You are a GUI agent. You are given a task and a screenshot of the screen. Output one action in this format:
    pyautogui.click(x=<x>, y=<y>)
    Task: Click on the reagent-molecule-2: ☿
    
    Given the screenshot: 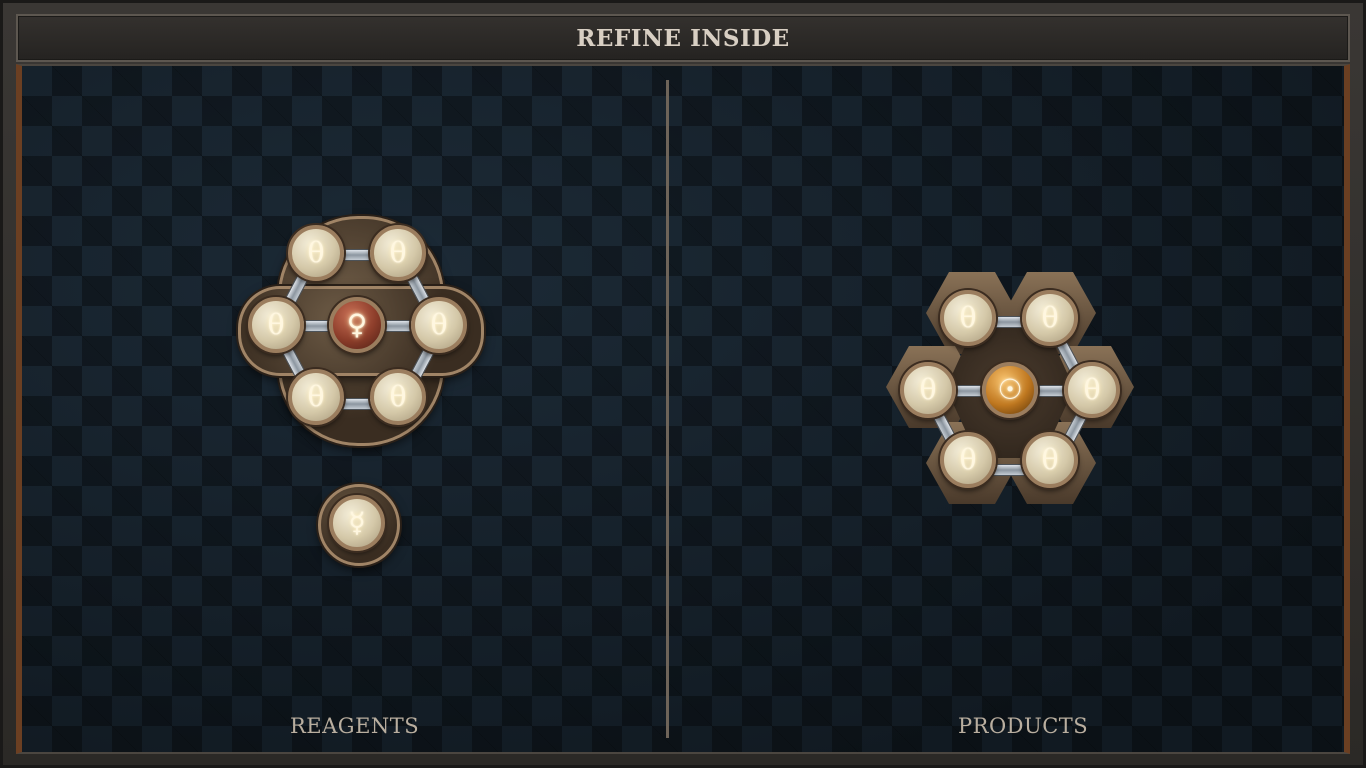 What is the action you would take?
    pyautogui.click(x=359, y=525)
    